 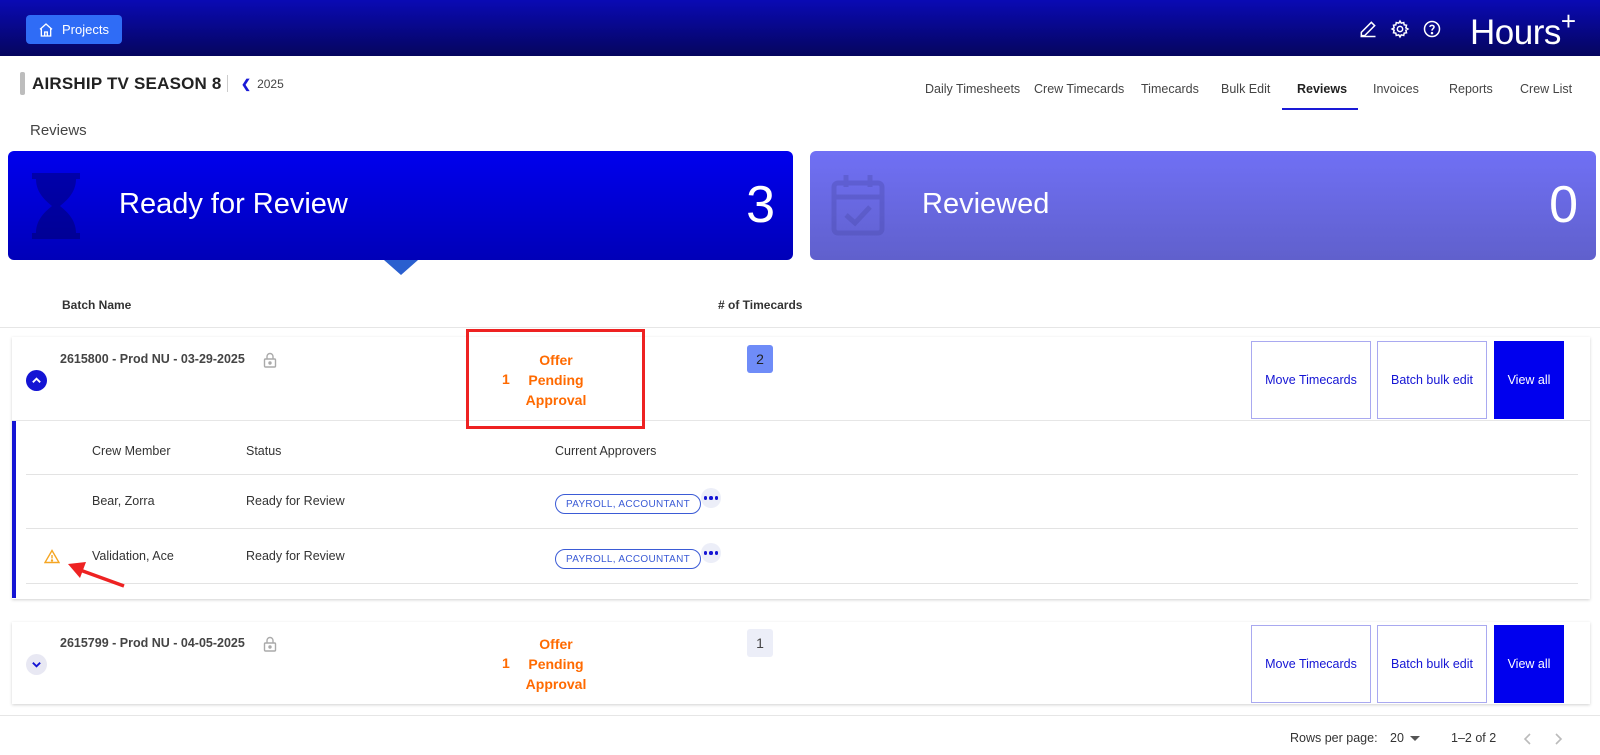 What do you see at coordinates (123, 501) in the screenshot?
I see `crew-member-name: Bear, Zorra` at bounding box center [123, 501].